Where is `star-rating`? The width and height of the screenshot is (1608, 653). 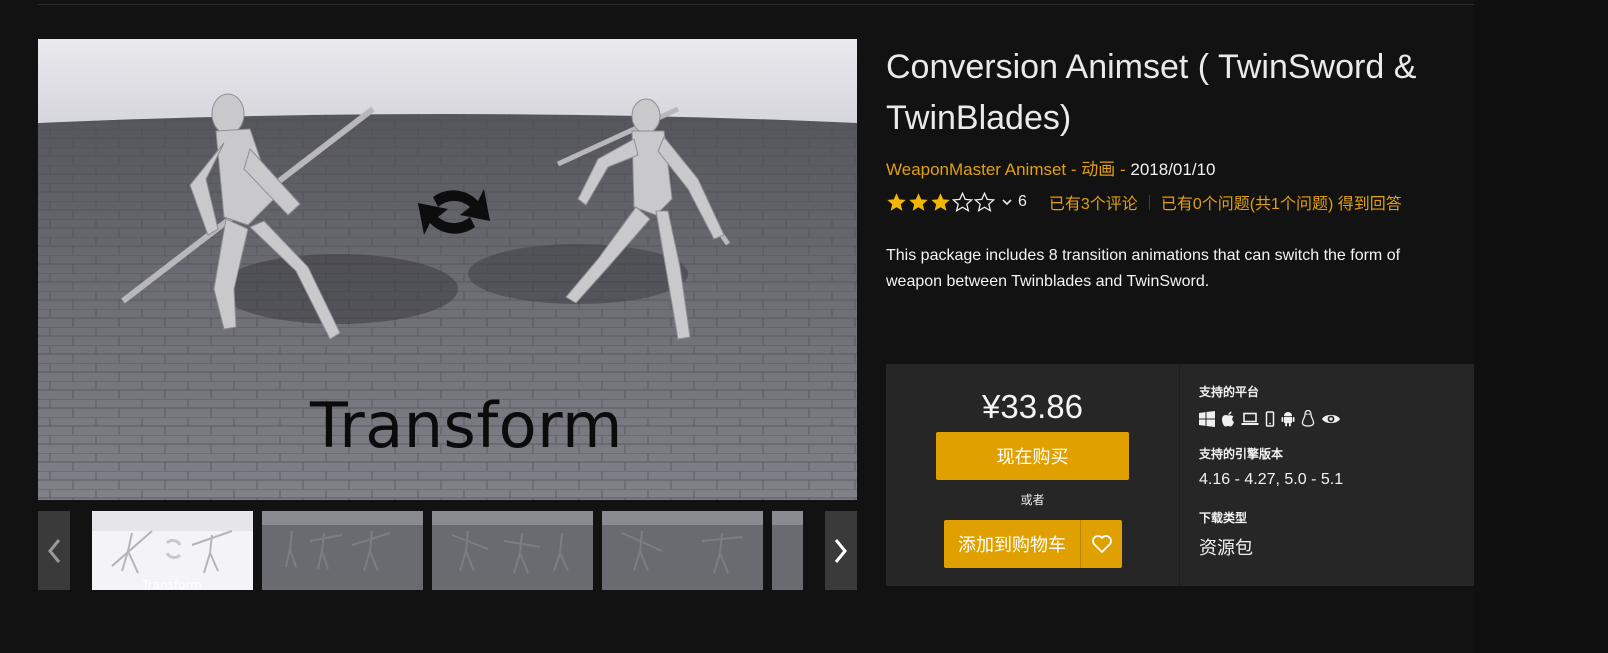
star-rating is located at coordinates (941, 202).